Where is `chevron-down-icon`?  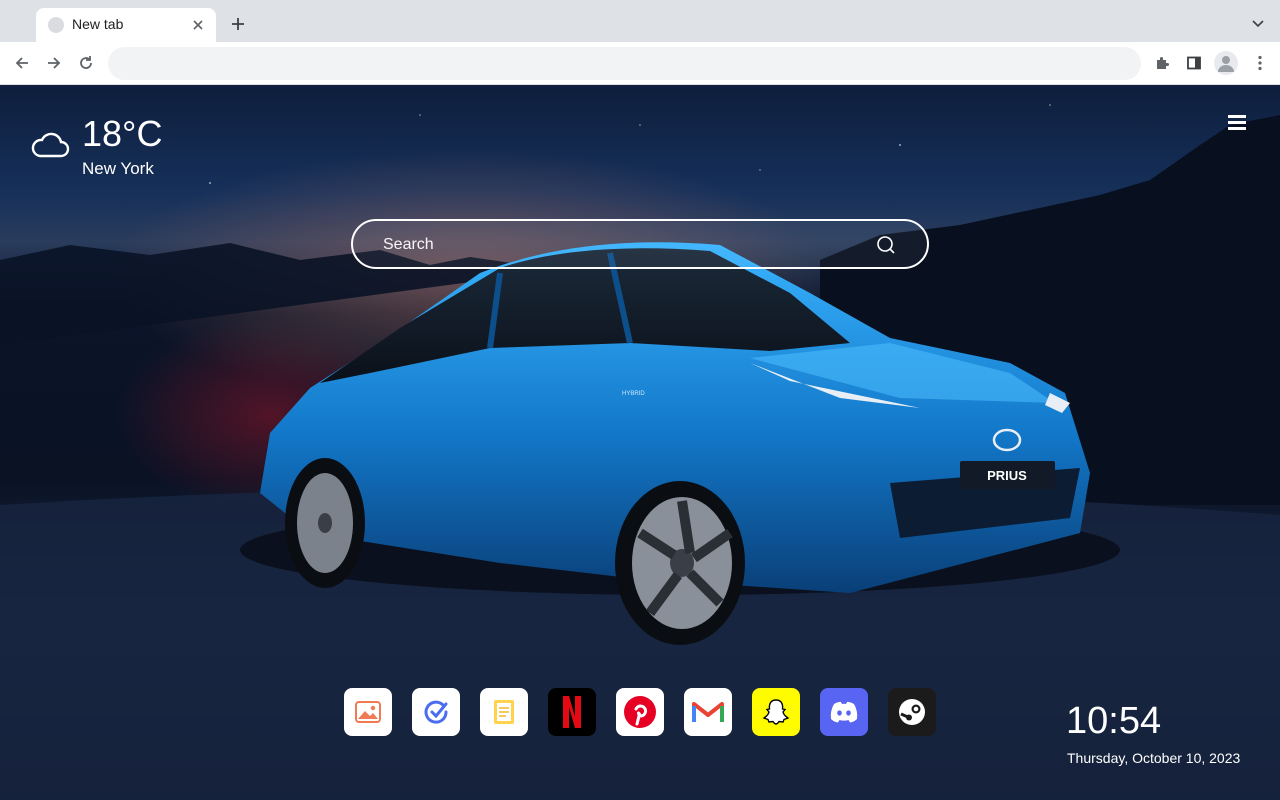
chevron-down-icon is located at coordinates (1258, 24).